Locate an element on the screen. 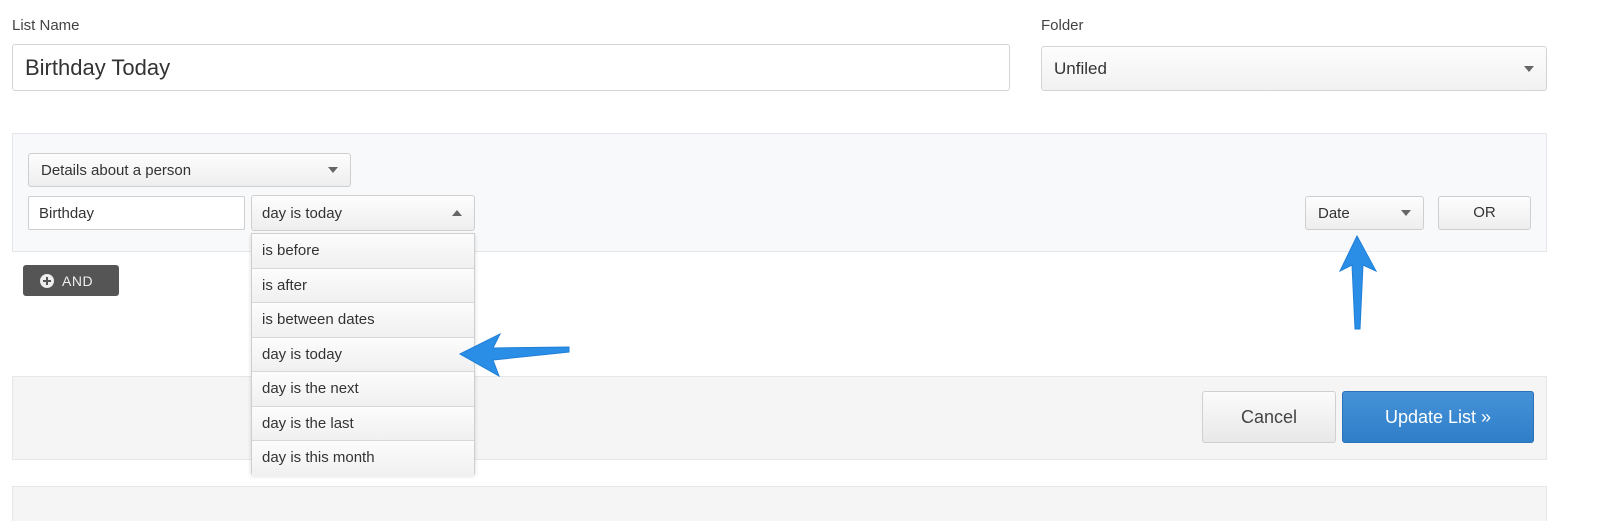  field-input: Birthday is located at coordinates (136, 213).